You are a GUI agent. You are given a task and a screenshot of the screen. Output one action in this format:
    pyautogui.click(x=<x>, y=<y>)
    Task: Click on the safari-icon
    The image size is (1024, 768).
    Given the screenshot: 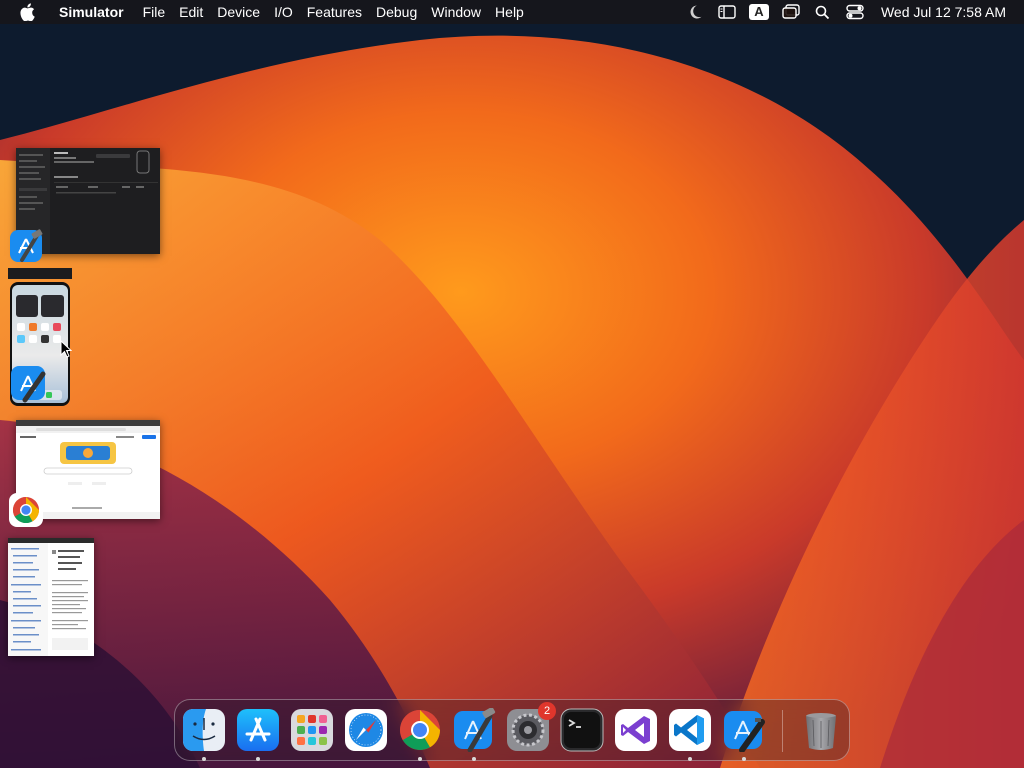 What is the action you would take?
    pyautogui.click(x=366, y=730)
    